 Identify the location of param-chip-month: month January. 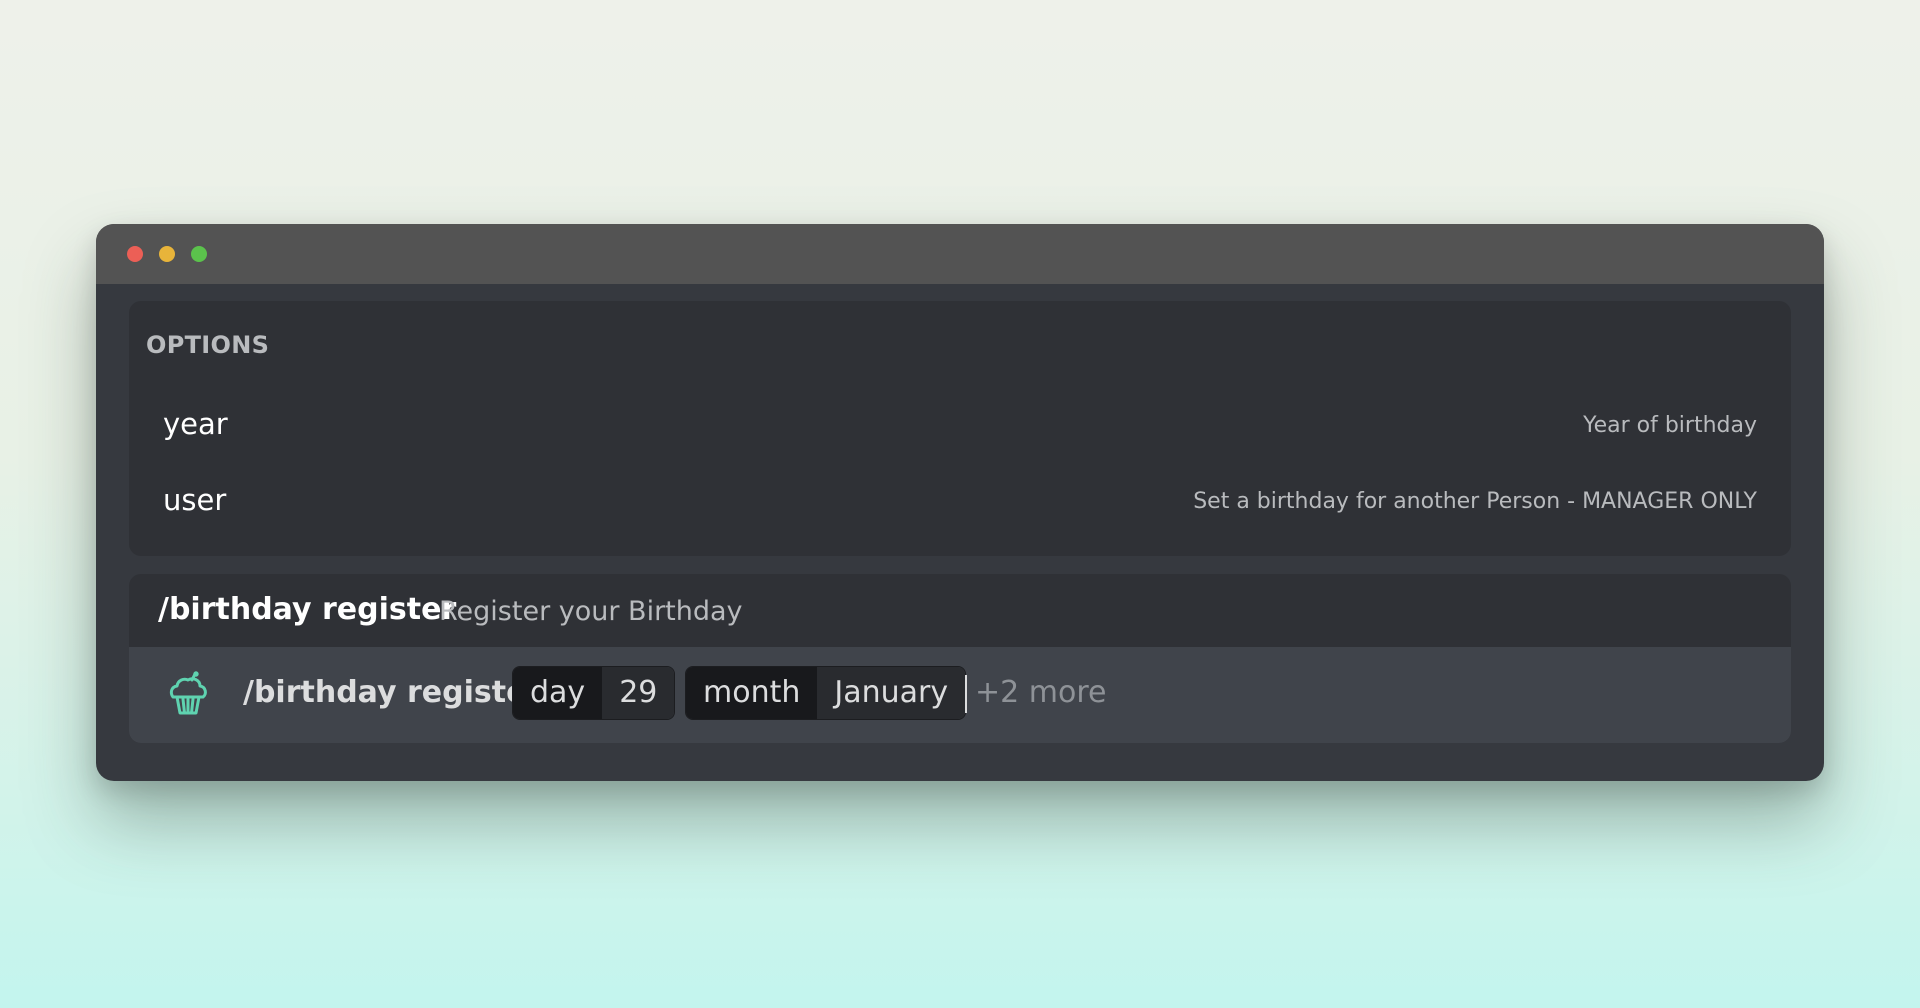
(826, 693).